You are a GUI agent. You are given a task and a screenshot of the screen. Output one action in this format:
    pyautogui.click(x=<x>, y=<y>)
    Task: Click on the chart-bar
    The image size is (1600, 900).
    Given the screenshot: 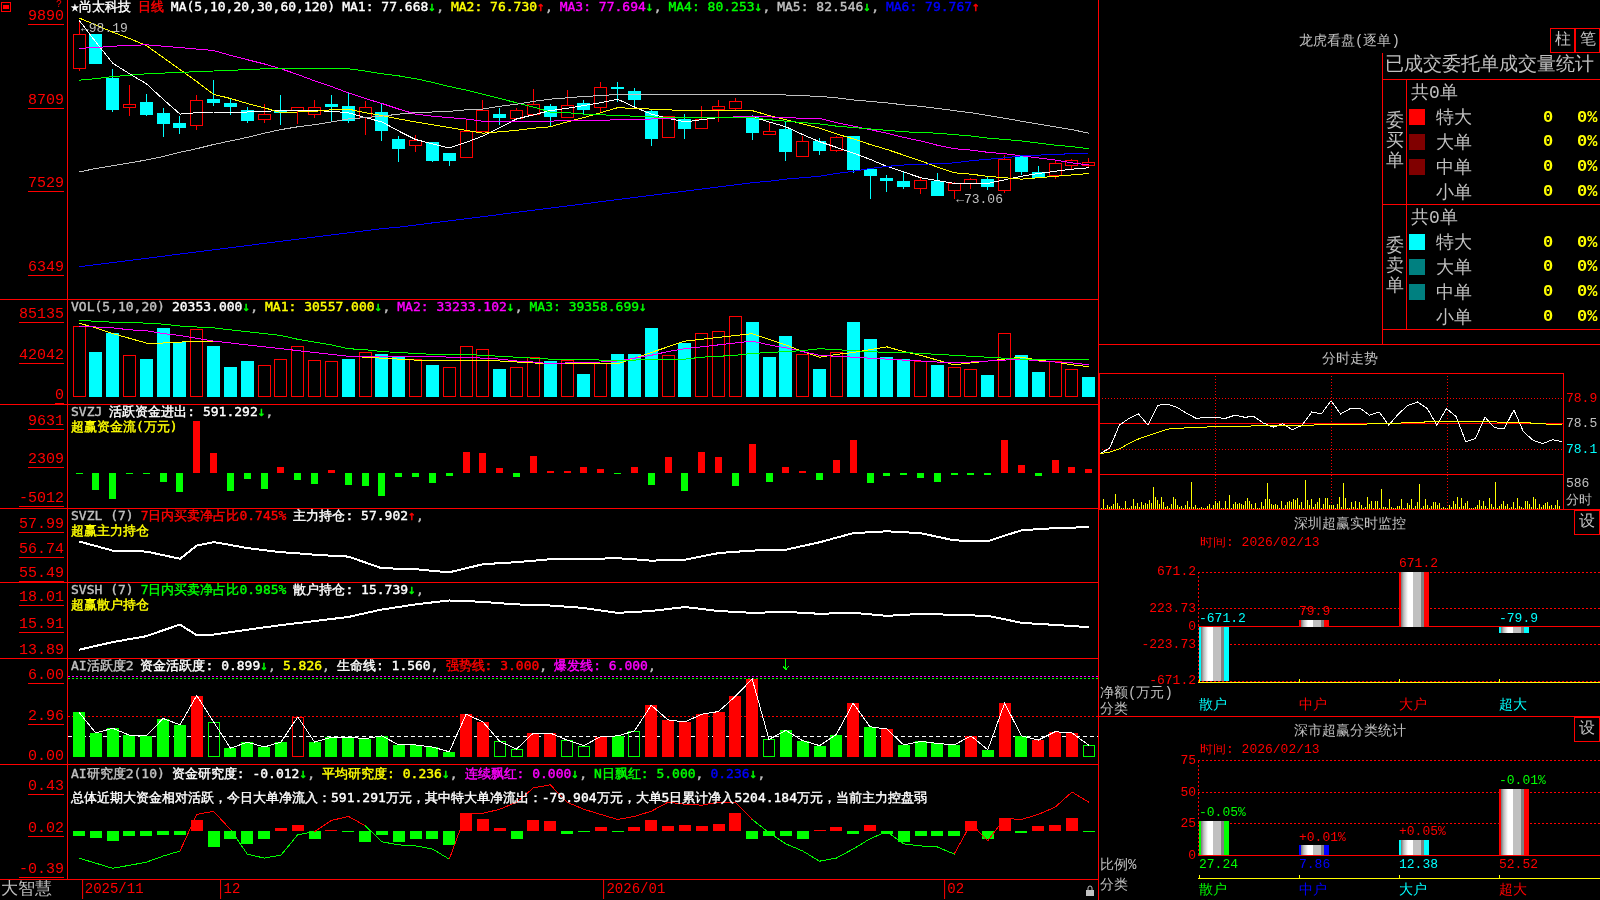 What is the action you would take?
    pyautogui.click(x=1314, y=623)
    